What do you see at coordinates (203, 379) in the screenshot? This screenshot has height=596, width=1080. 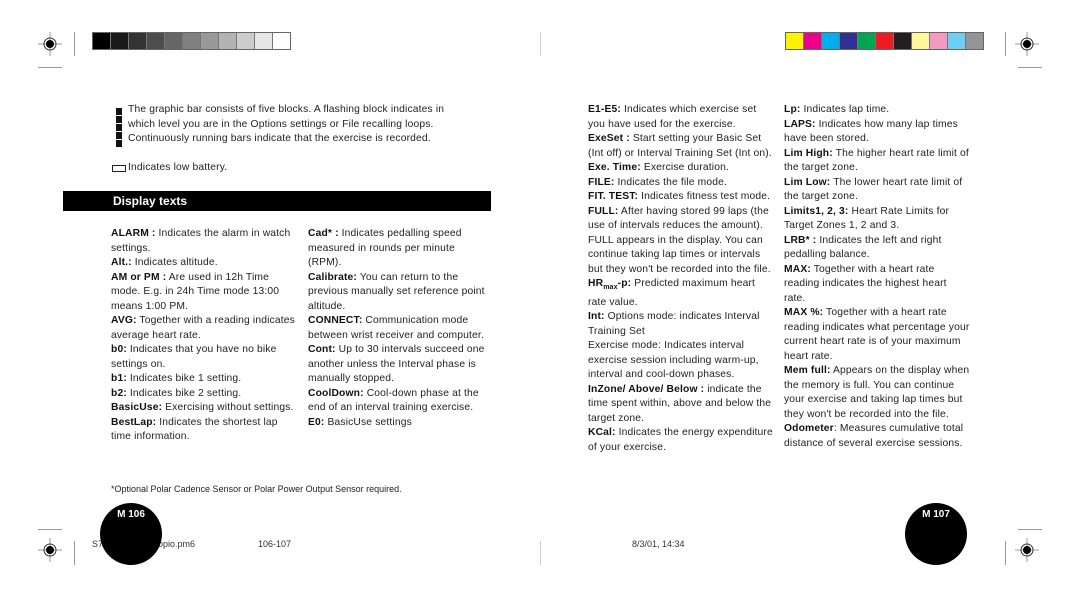 I see `definition-entry: b1: Indicates bike 1 setting.` at bounding box center [203, 379].